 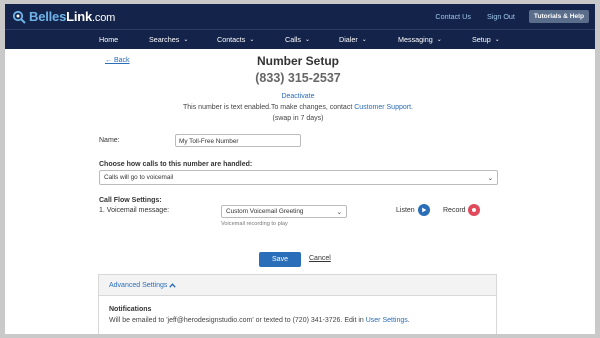 I want to click on listen-button, so click(x=424, y=210).